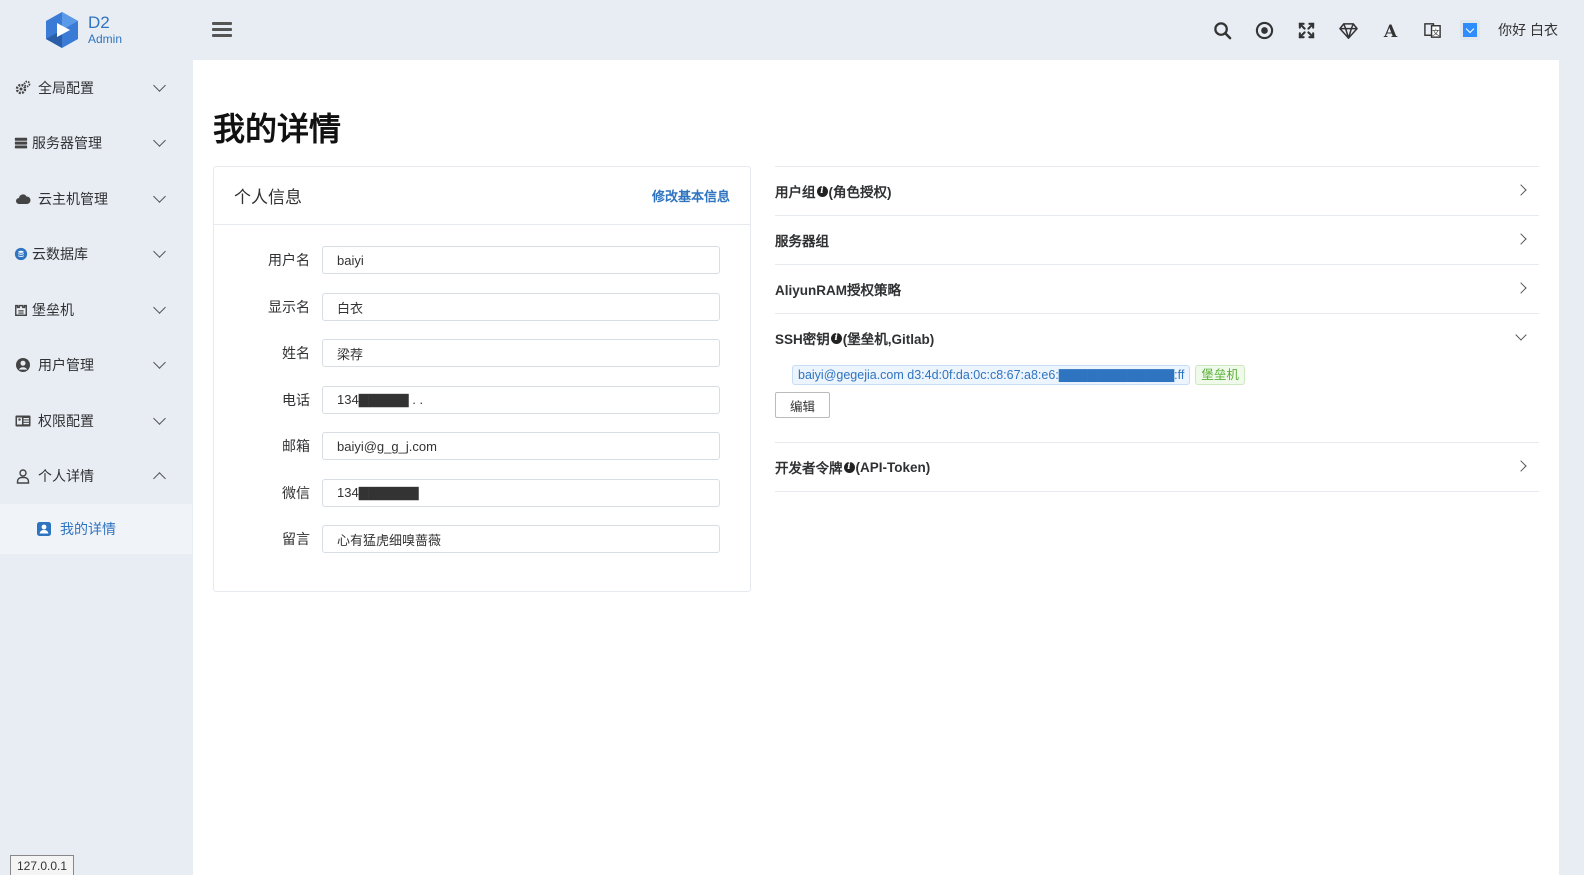  What do you see at coordinates (289, 260) in the screenshot?
I see `username-label: 用户名` at bounding box center [289, 260].